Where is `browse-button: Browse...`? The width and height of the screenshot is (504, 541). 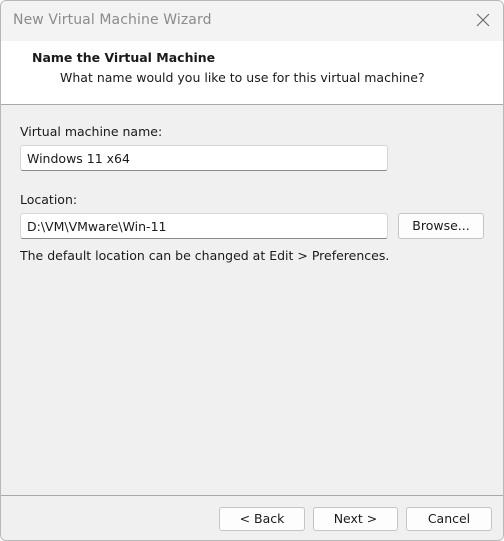
browse-button: Browse... is located at coordinates (441, 226).